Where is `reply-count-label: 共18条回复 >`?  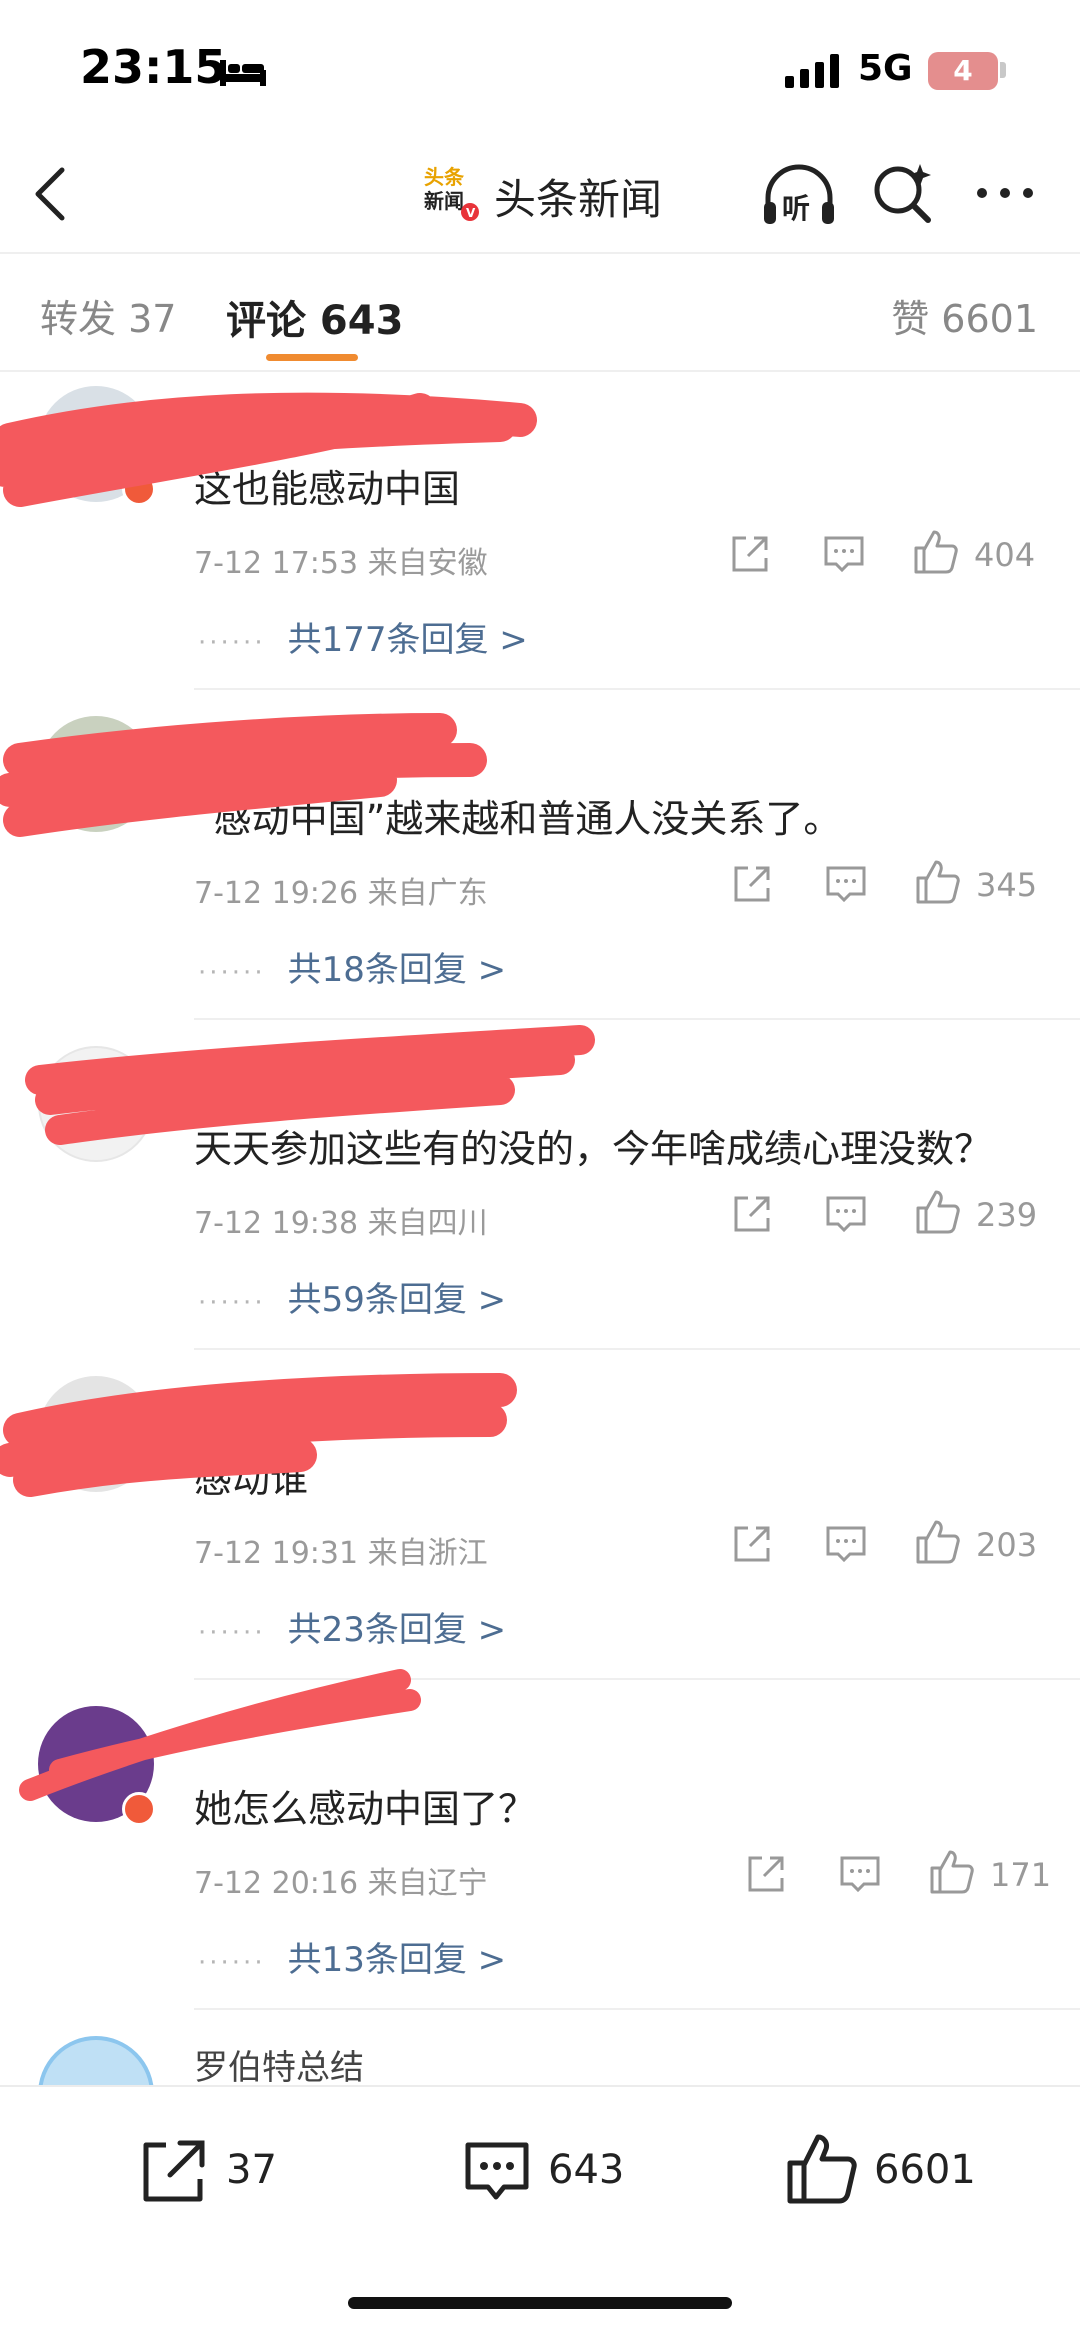 reply-count-label: 共18条回复 > is located at coordinates (397, 970).